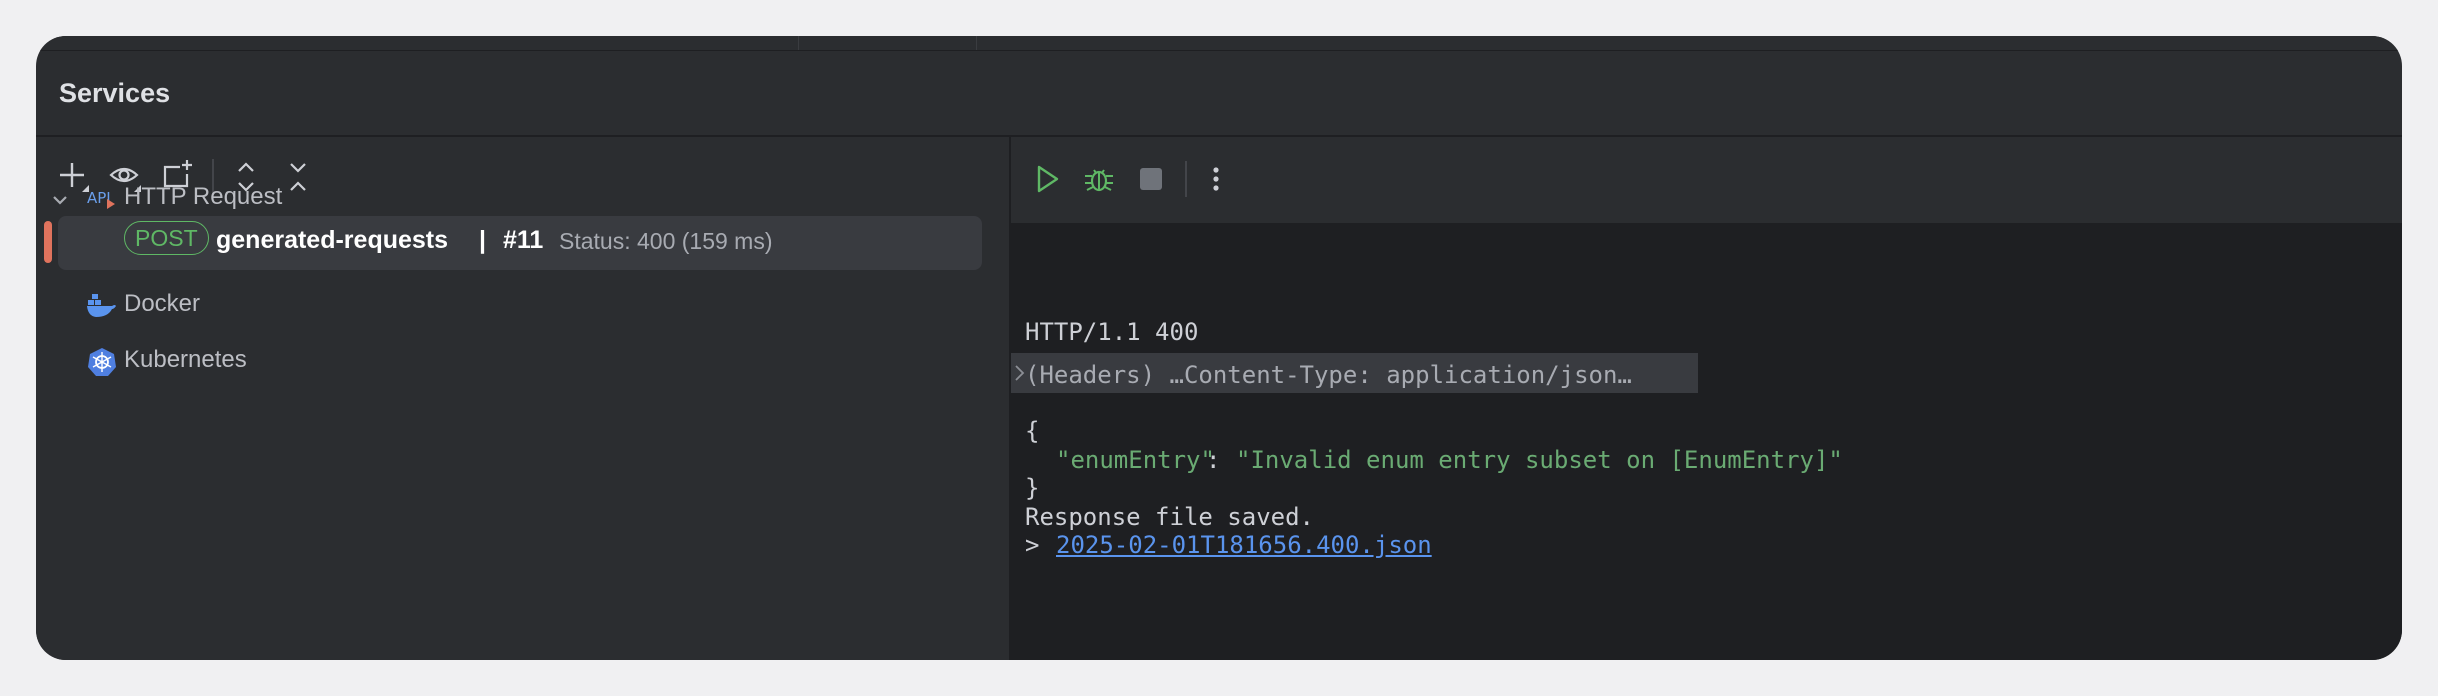 This screenshot has width=2438, height=696. I want to click on request-name: generated-requests, so click(332, 240).